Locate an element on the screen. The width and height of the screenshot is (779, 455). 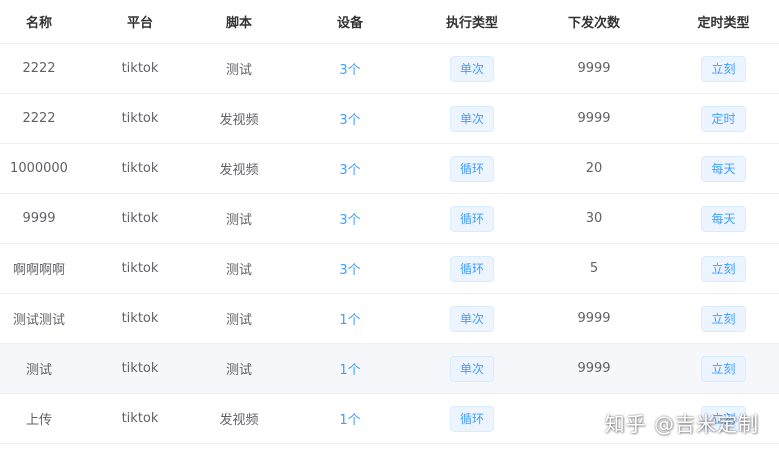
table-row: 啊啊啊啊 tiktok 测试 3个 循环 5 立刻 is located at coordinates (389, 269).